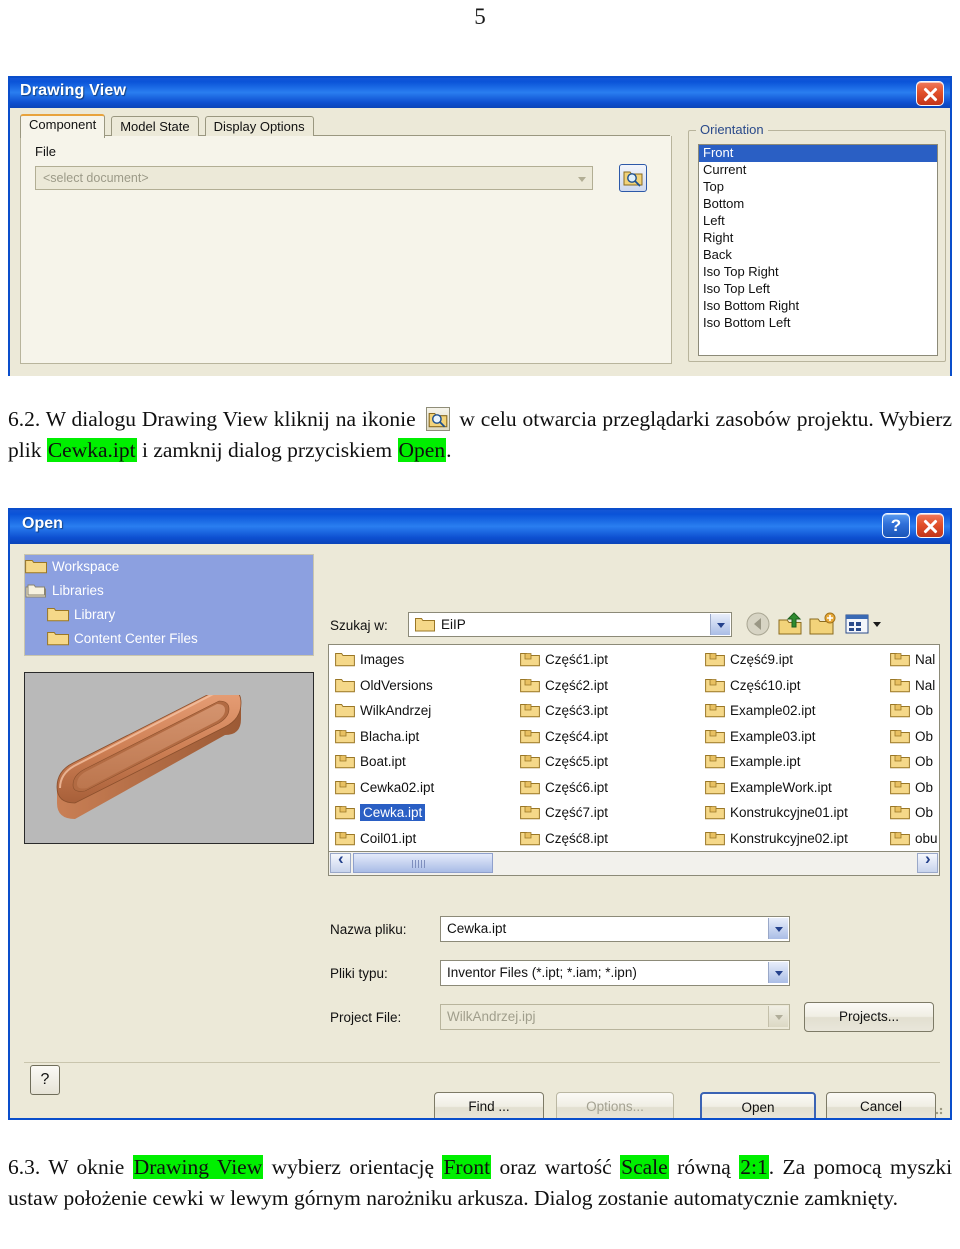 This screenshot has width=960, height=1249. I want to click on file-list-item: Example.ipt, so click(795, 762).